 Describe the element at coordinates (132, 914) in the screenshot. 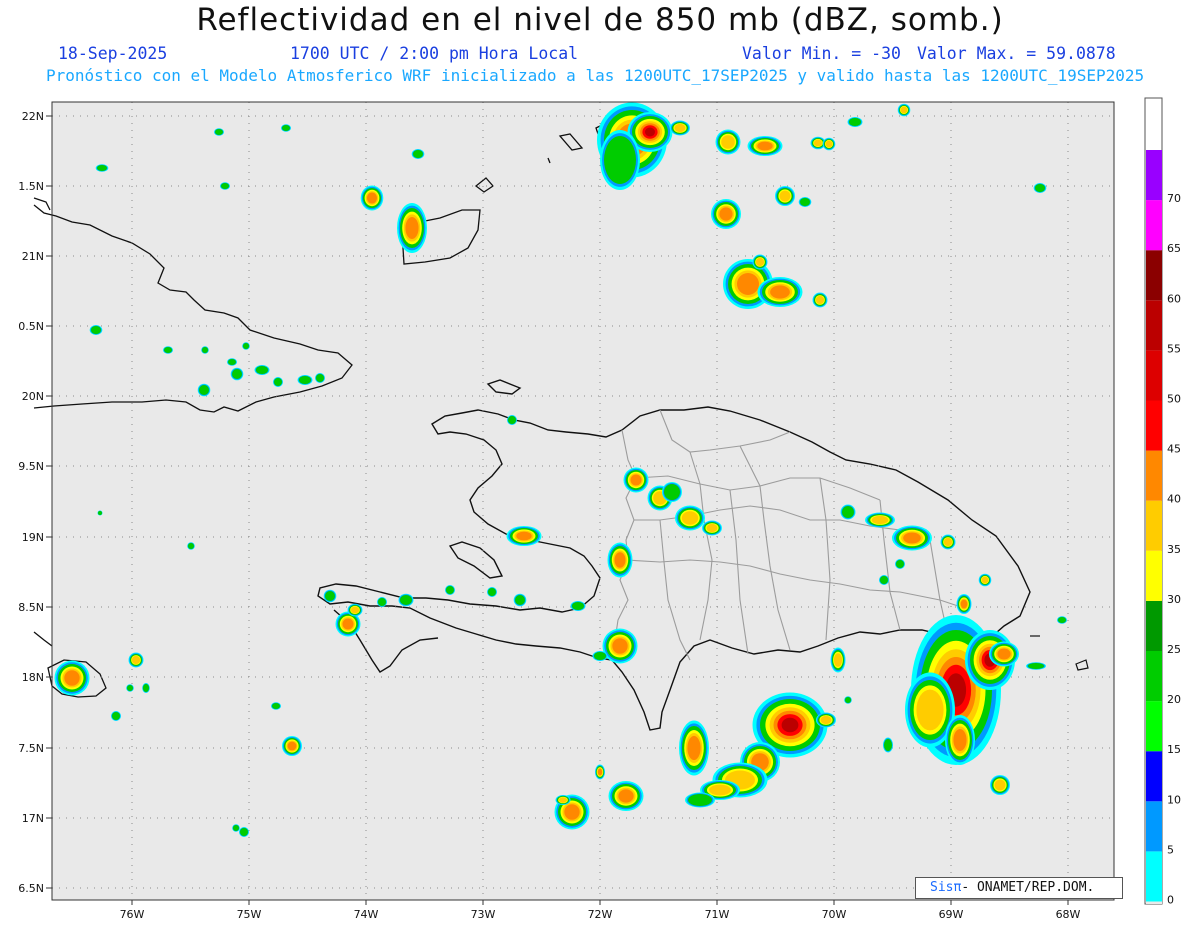

I see `lon-label: 76W` at that location.